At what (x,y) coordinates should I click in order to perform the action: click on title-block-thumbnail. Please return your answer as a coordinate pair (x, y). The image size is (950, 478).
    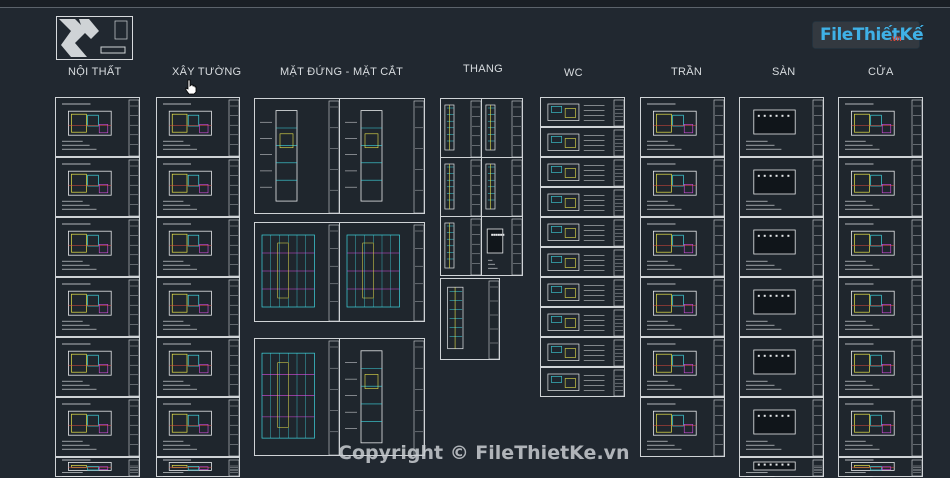
    Looking at the image, I should click on (94, 38).